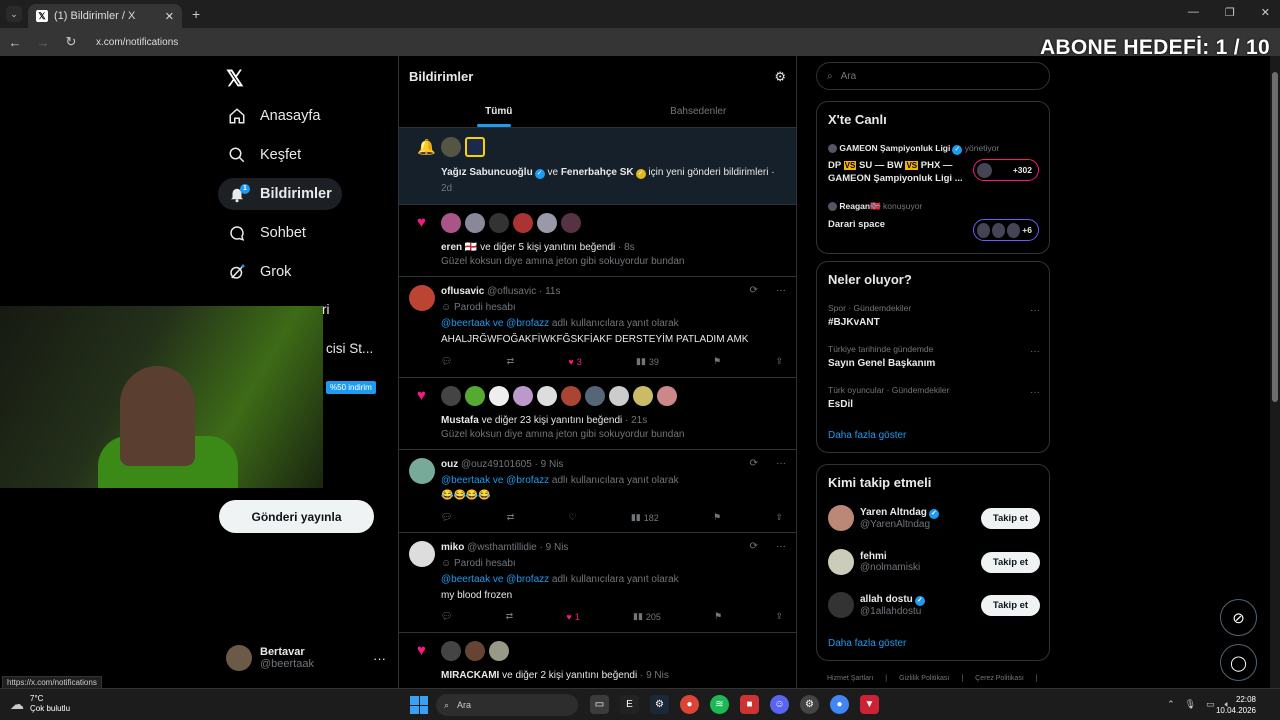 This screenshot has width=1280, height=720. What do you see at coordinates (1210, 704) in the screenshot?
I see `network-icon: ▭` at bounding box center [1210, 704].